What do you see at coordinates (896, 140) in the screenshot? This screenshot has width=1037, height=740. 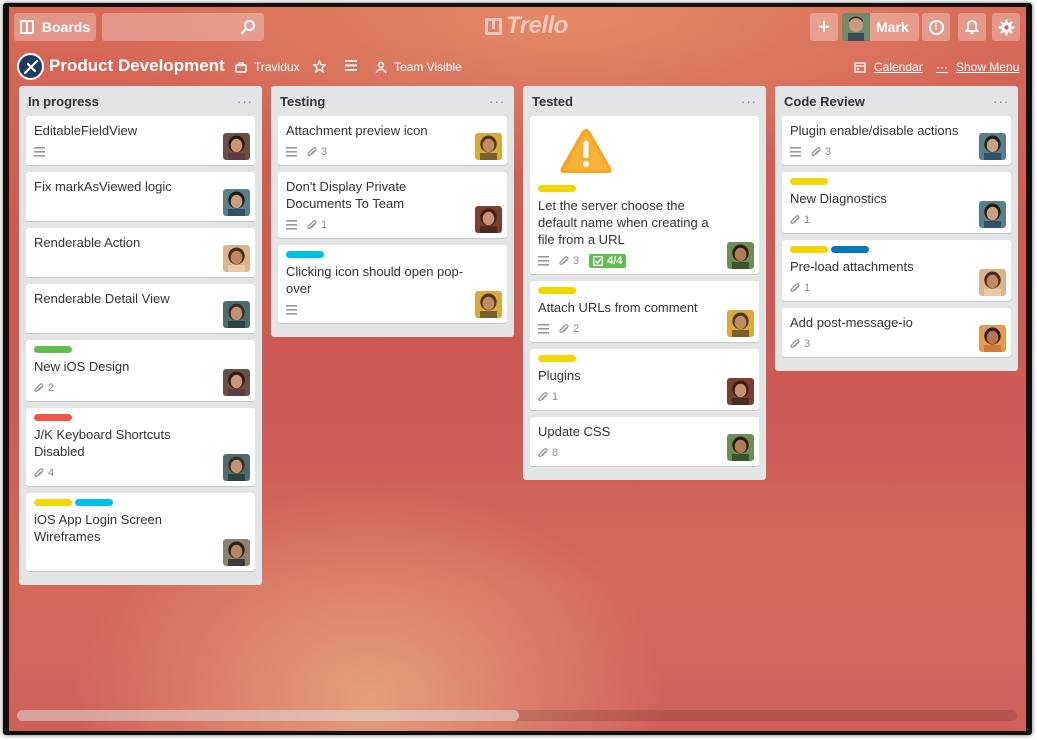 I see `card: Plugin enable/disable actions 3` at bounding box center [896, 140].